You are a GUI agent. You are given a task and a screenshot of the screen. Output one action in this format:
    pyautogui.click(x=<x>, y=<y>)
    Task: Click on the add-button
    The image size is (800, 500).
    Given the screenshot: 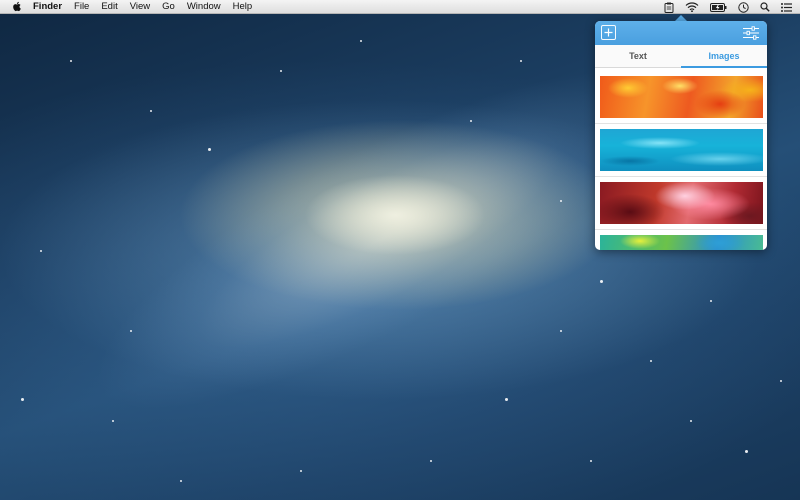 What is the action you would take?
    pyautogui.click(x=608, y=32)
    